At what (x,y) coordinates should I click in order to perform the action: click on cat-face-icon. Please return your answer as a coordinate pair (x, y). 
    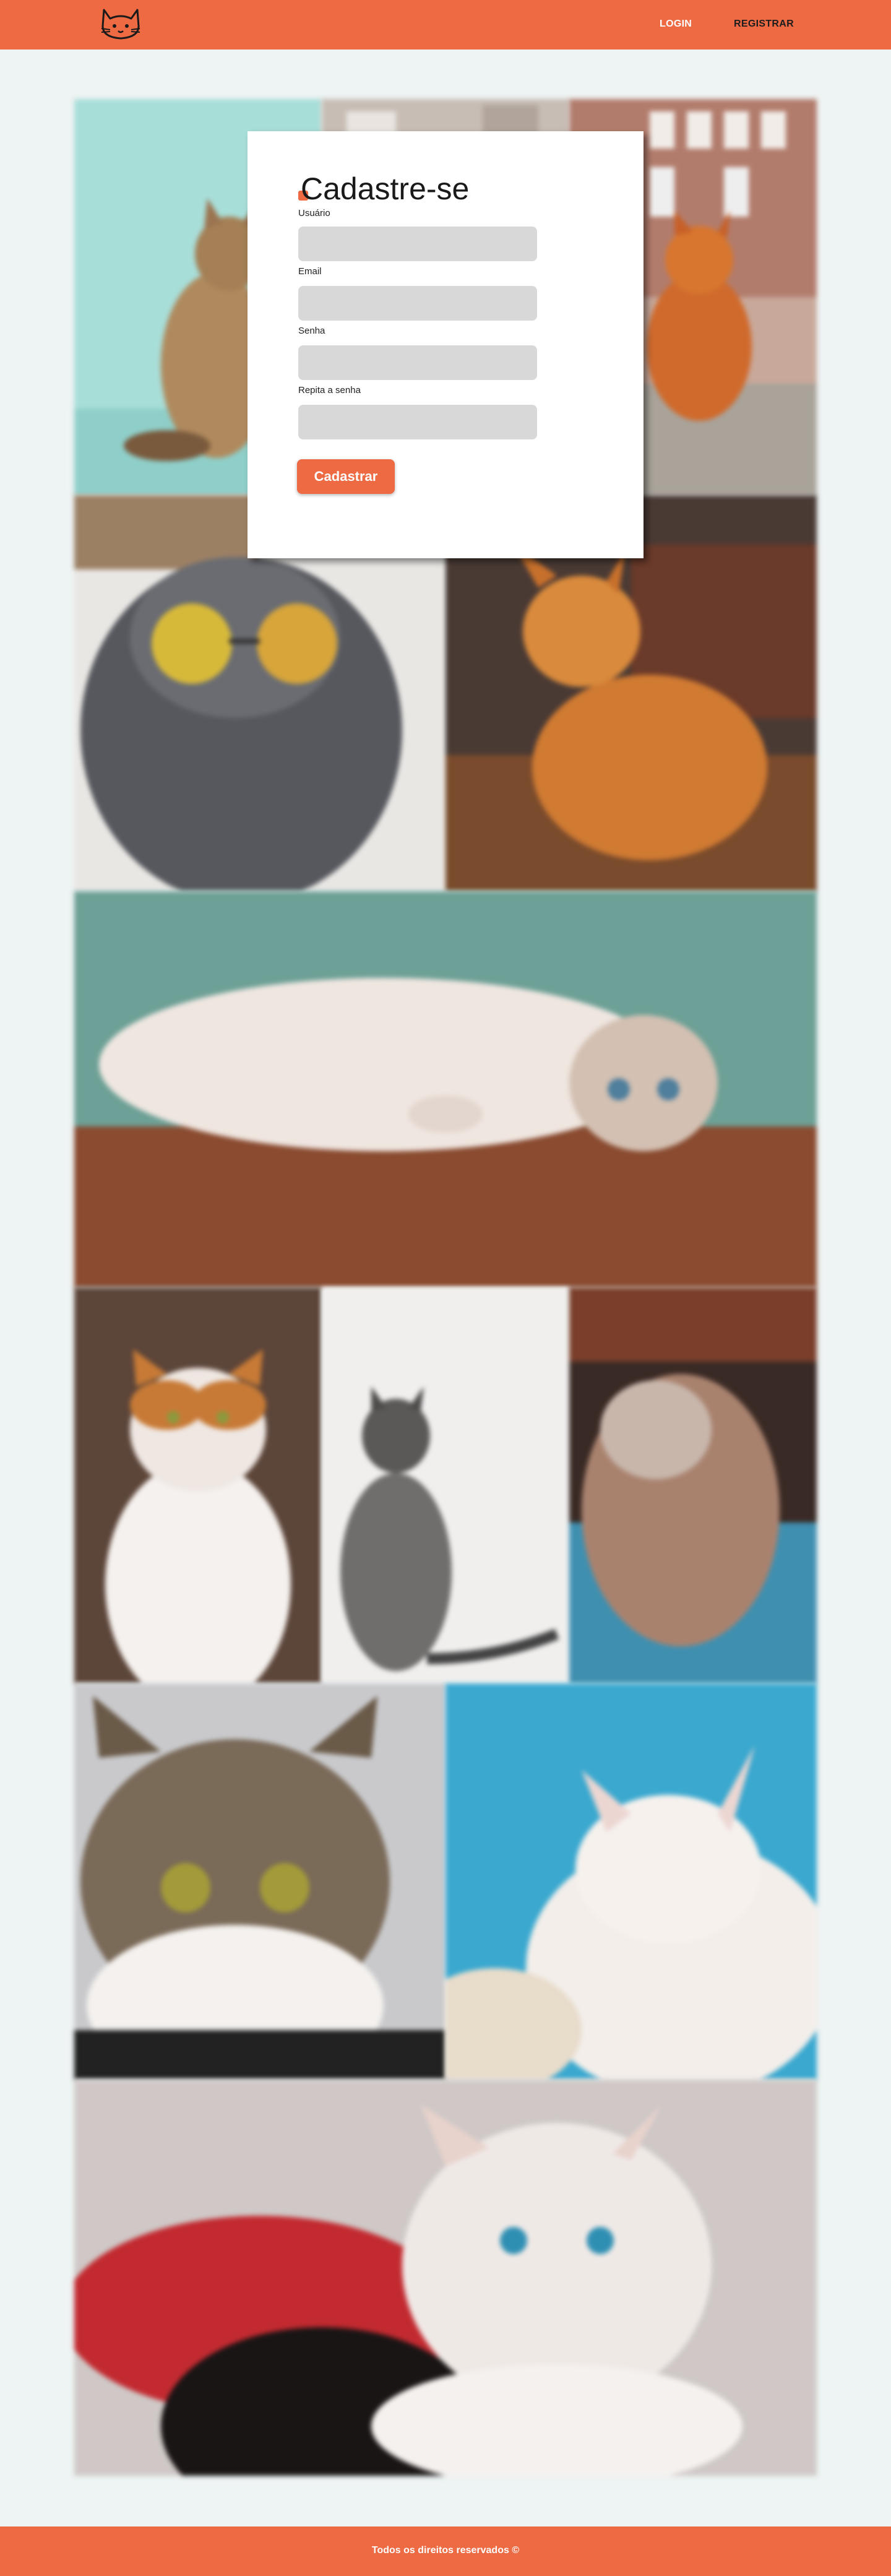
    Looking at the image, I should click on (120, 24).